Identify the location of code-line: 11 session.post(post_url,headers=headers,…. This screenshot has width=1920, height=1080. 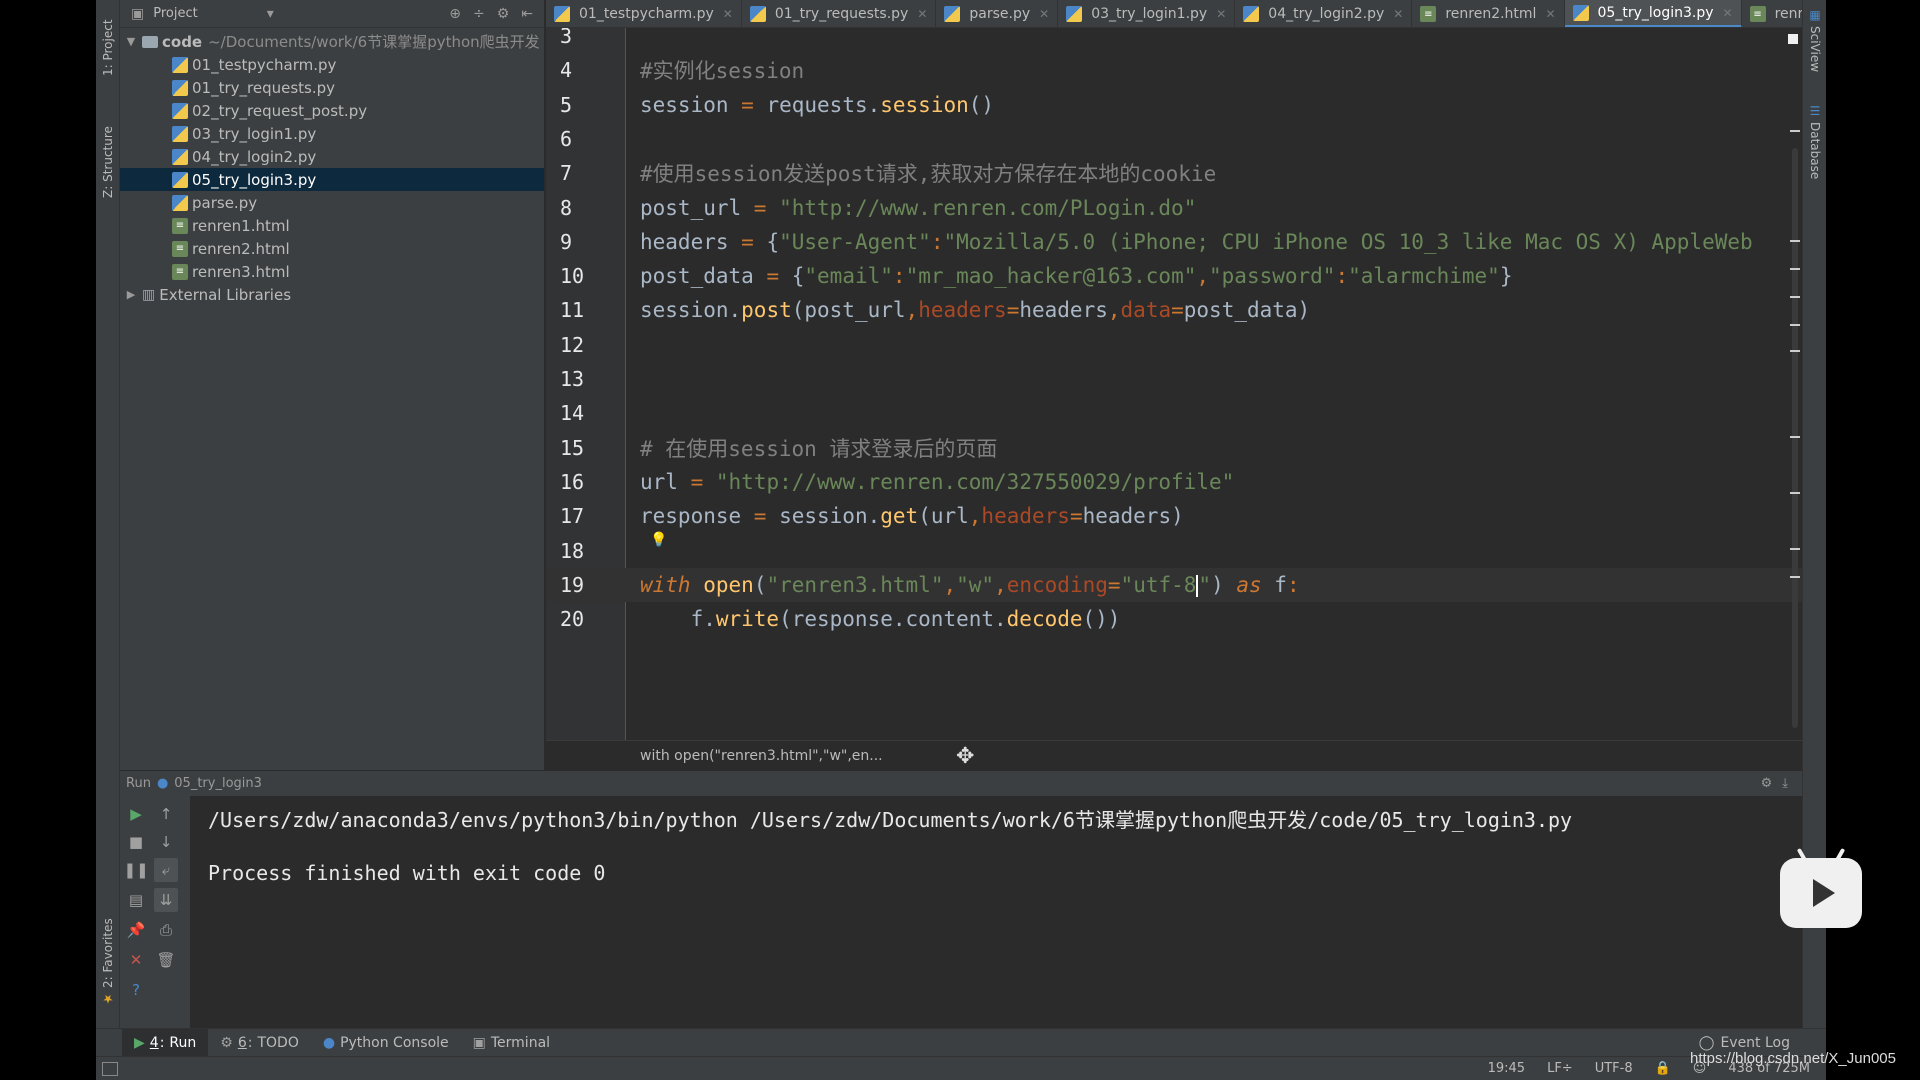
(1174, 310).